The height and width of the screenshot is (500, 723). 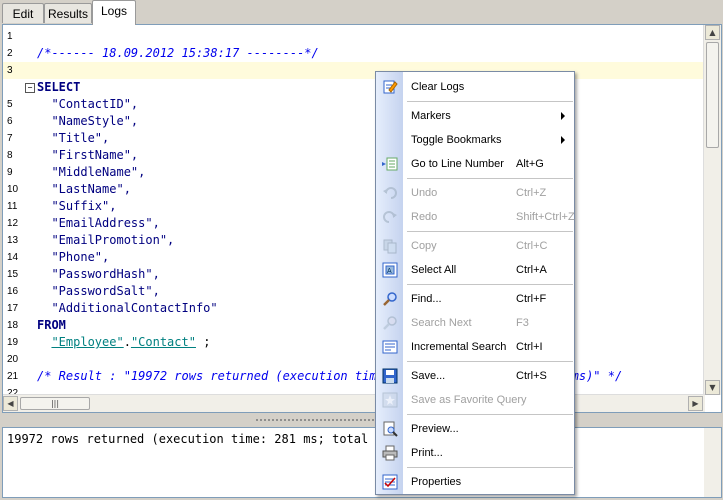 I want to click on favorite-query-icon, so click(x=390, y=400).